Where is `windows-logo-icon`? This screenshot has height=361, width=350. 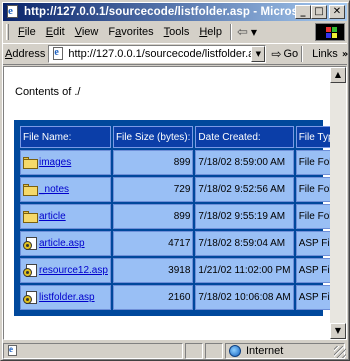
windows-logo-icon is located at coordinates (330, 32).